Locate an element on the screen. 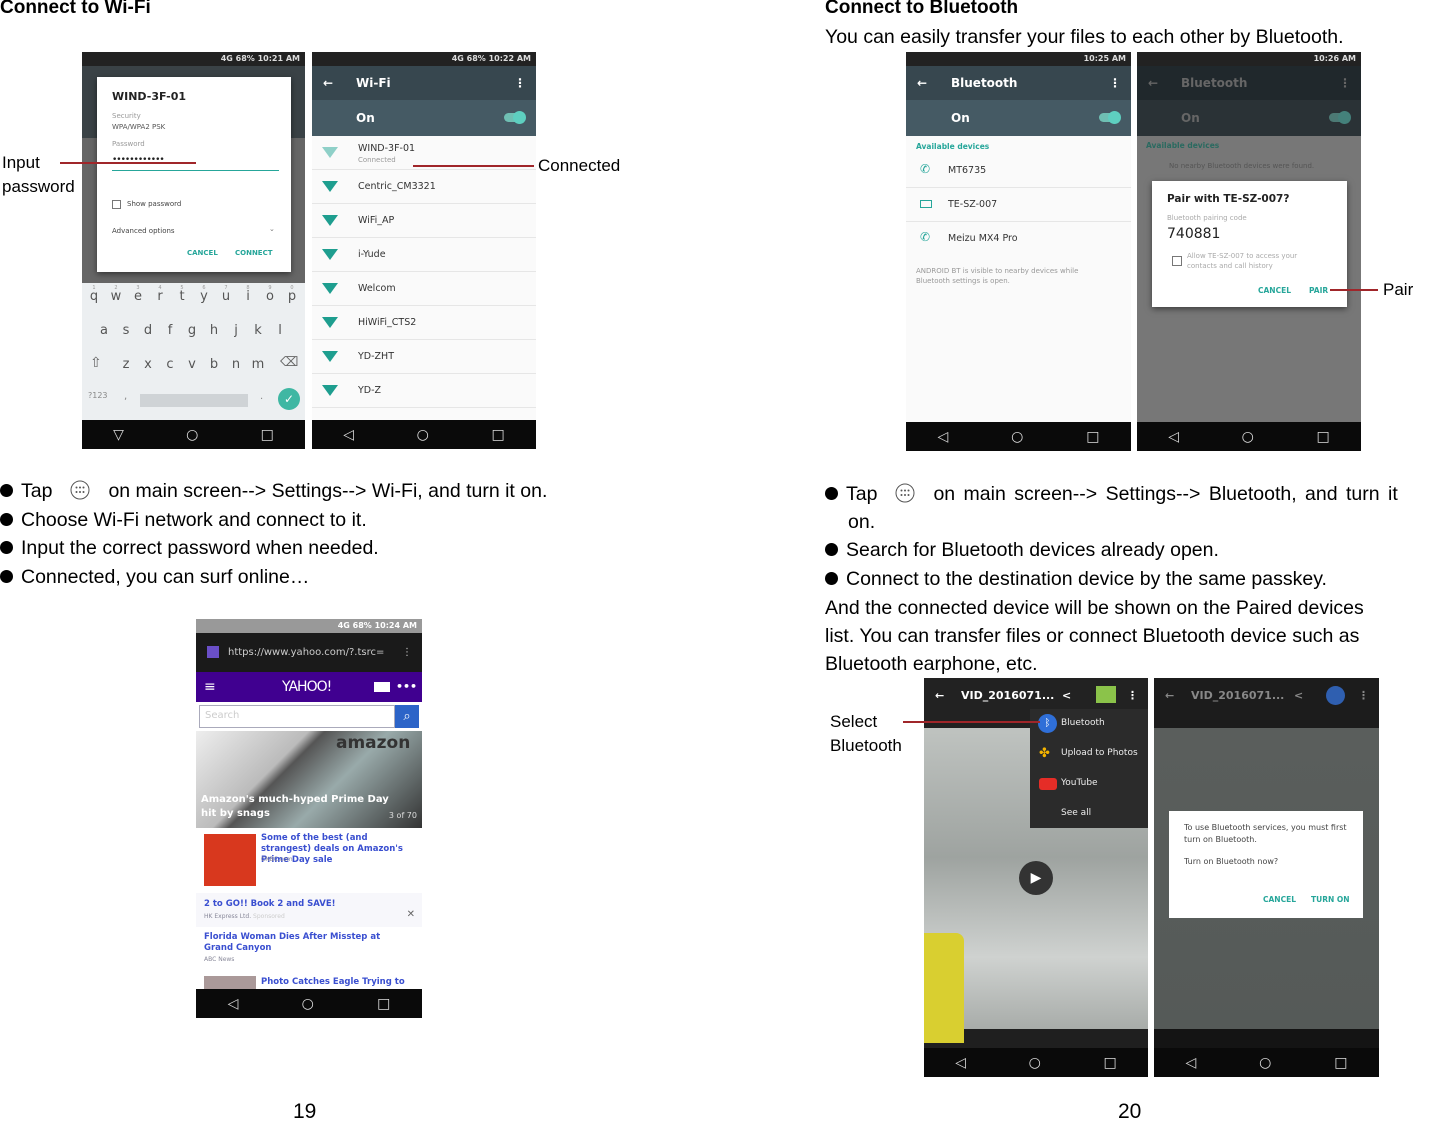 This screenshot has height=1126, width=1437. key: d is located at coordinates (148, 330).